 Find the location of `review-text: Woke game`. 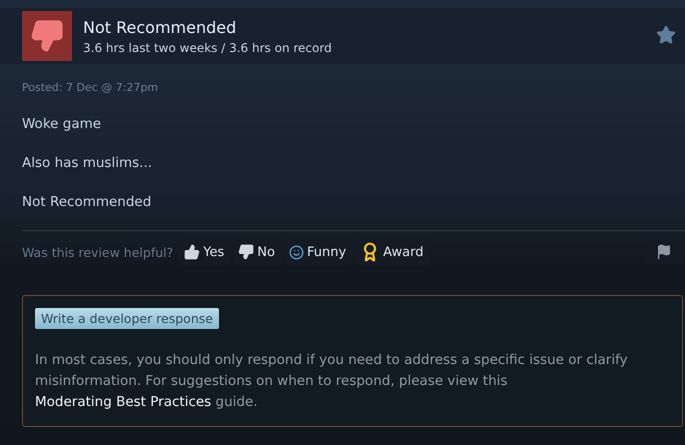

review-text: Woke game is located at coordinates (62, 124).